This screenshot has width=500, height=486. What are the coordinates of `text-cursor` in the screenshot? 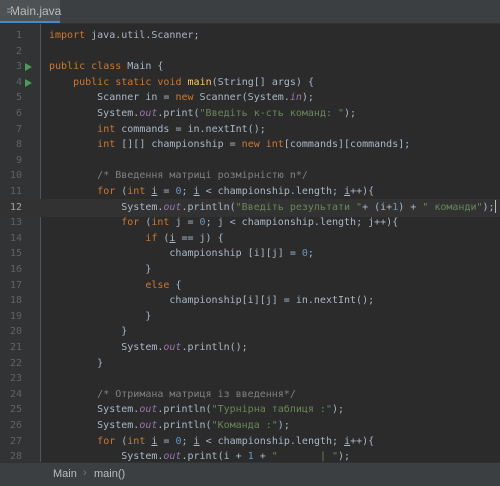 It's located at (495, 207).